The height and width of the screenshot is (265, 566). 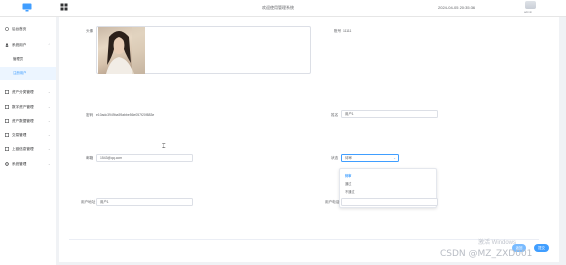 What do you see at coordinates (64, 7) in the screenshot?
I see `menu-toggle-icon` at bounding box center [64, 7].